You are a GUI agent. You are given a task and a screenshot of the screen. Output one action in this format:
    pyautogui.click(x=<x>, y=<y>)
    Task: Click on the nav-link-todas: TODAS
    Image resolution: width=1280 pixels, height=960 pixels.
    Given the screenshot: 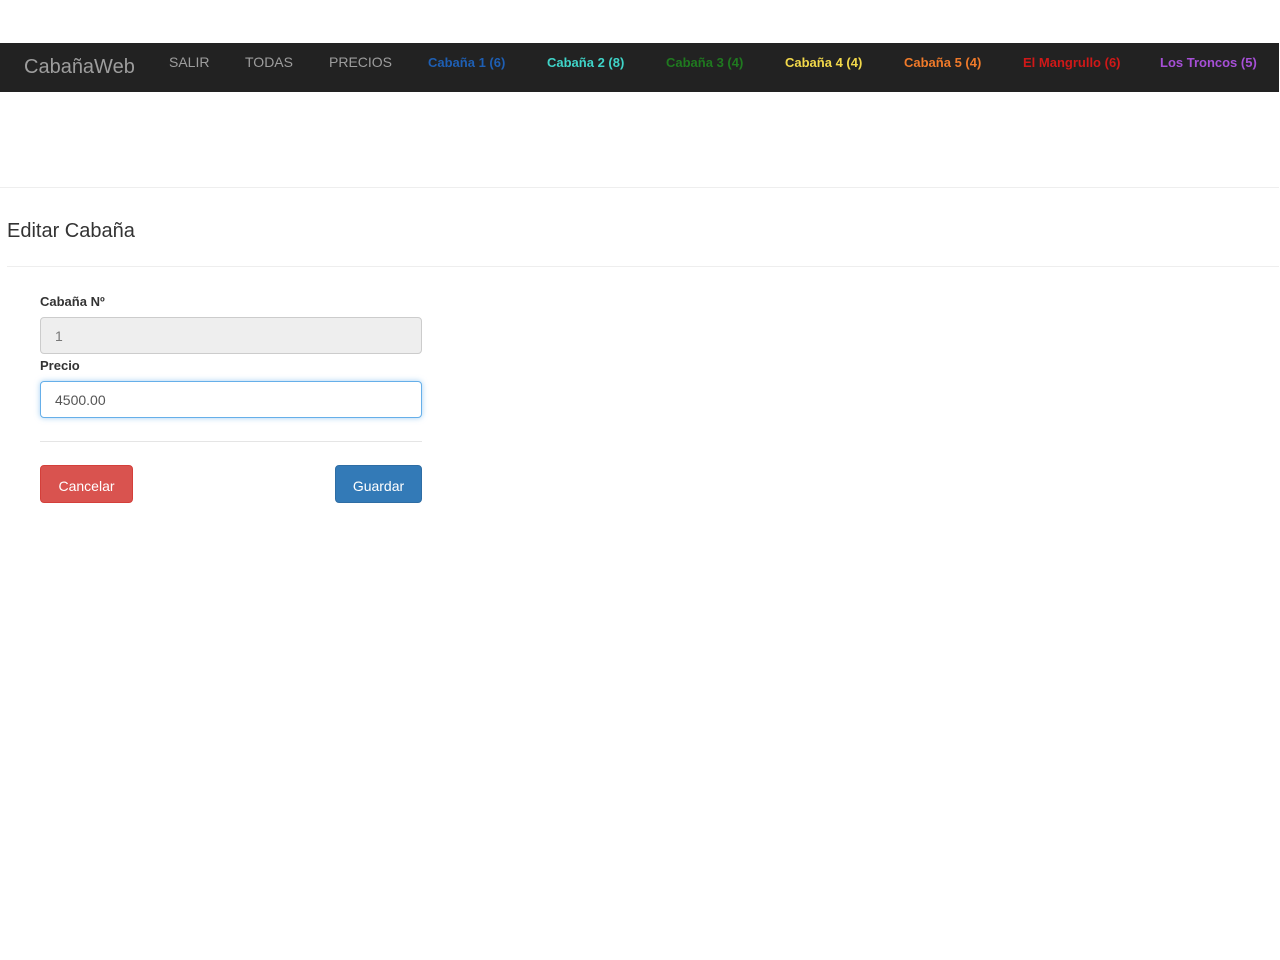 What is the action you would take?
    pyautogui.click(x=269, y=67)
    